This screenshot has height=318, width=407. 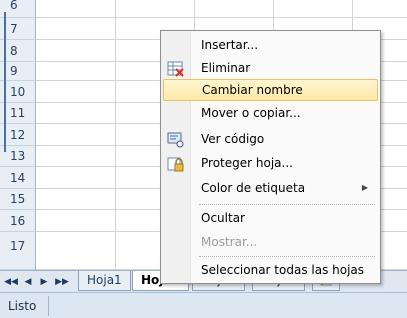 What do you see at coordinates (270, 219) in the screenshot?
I see `menu-item-ocultar: Ocultar` at bounding box center [270, 219].